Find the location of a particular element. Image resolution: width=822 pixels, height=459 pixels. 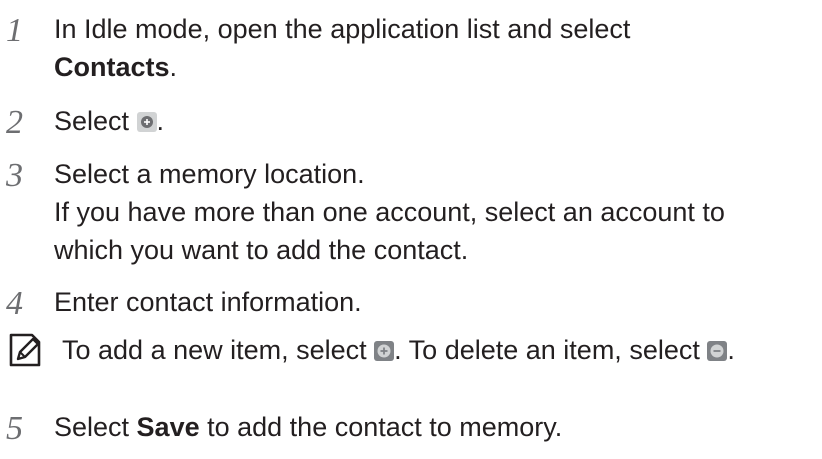

step-line: Enter contact information. is located at coordinates (208, 302).